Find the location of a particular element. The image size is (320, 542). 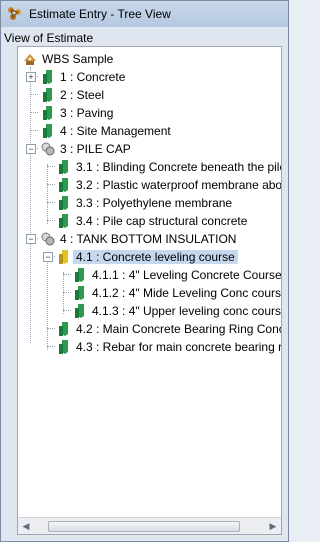

tree-node-label: 3 : Paving is located at coordinates (87, 113).